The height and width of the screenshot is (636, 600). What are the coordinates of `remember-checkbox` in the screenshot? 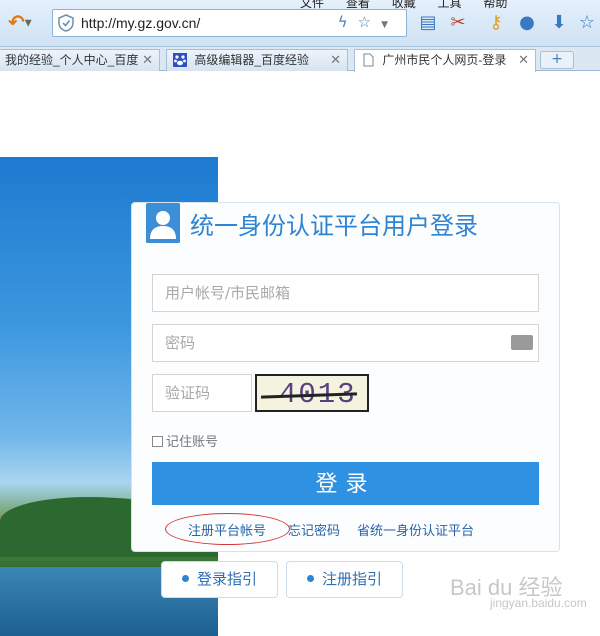 It's located at (157, 441).